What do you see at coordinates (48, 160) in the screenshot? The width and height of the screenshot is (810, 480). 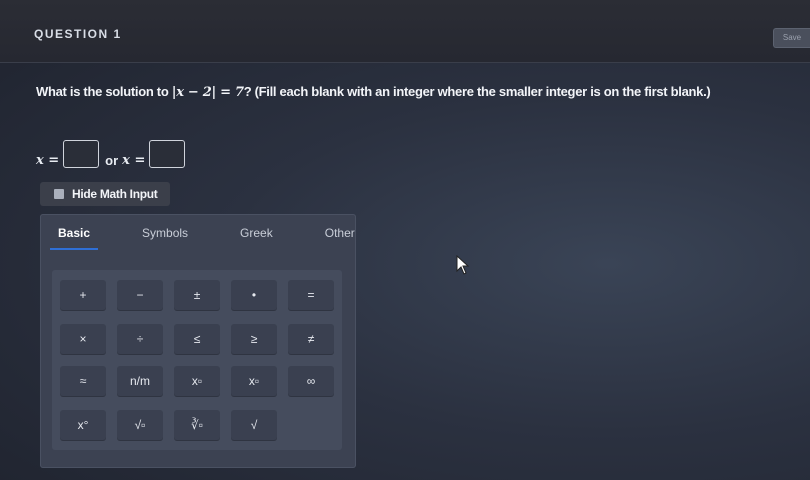 I see `answer-var-label-1: x =` at bounding box center [48, 160].